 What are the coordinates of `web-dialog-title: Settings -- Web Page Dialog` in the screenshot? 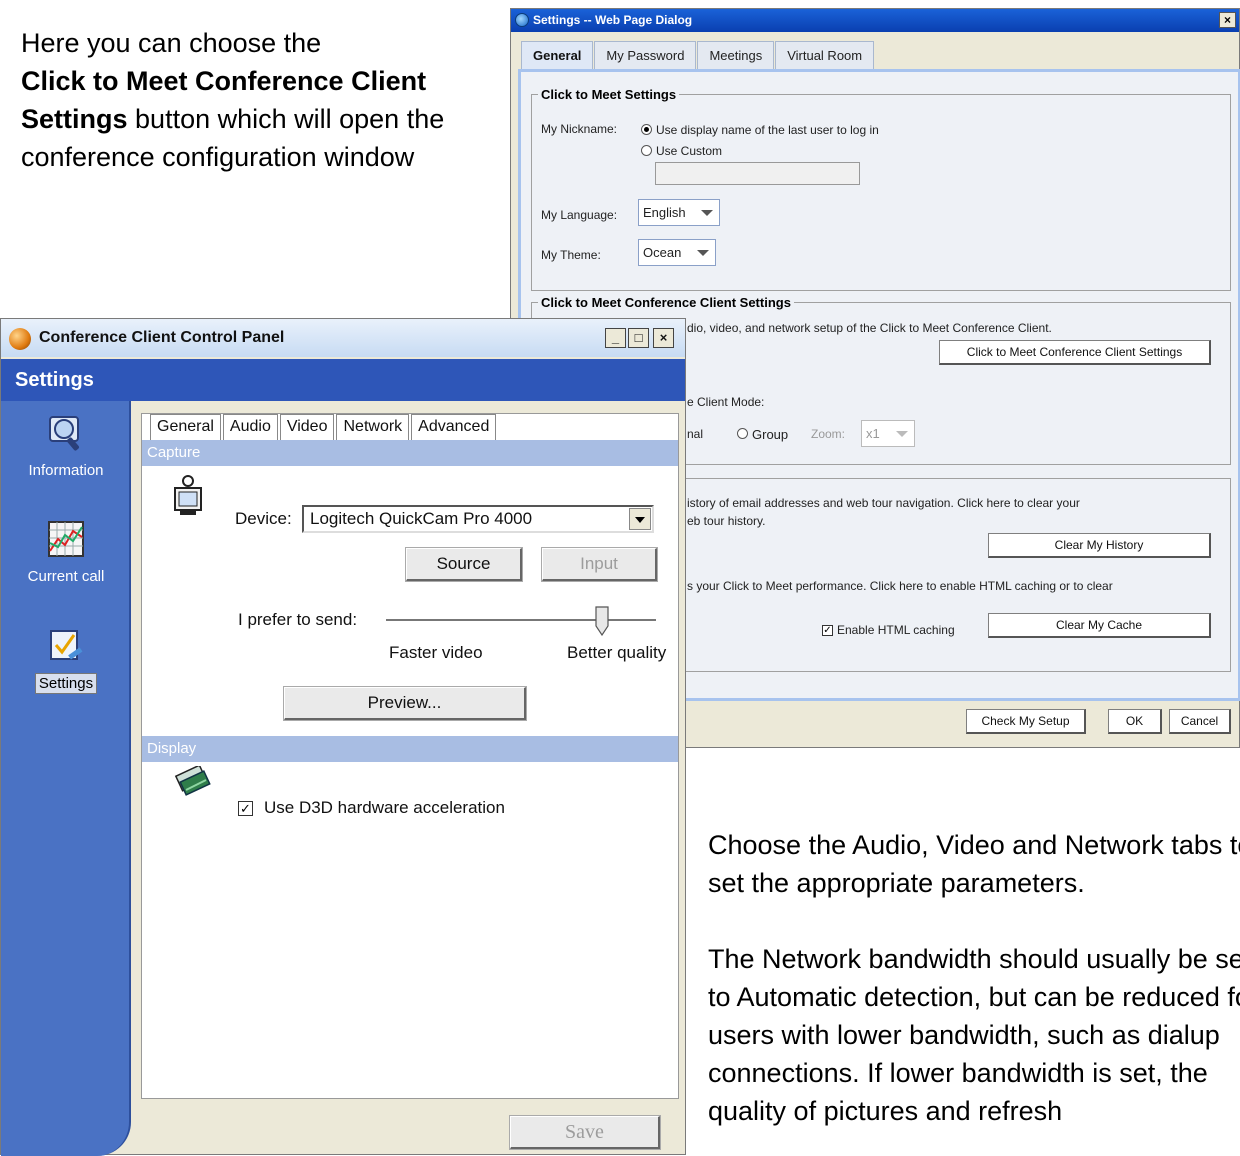 It's located at (613, 20).